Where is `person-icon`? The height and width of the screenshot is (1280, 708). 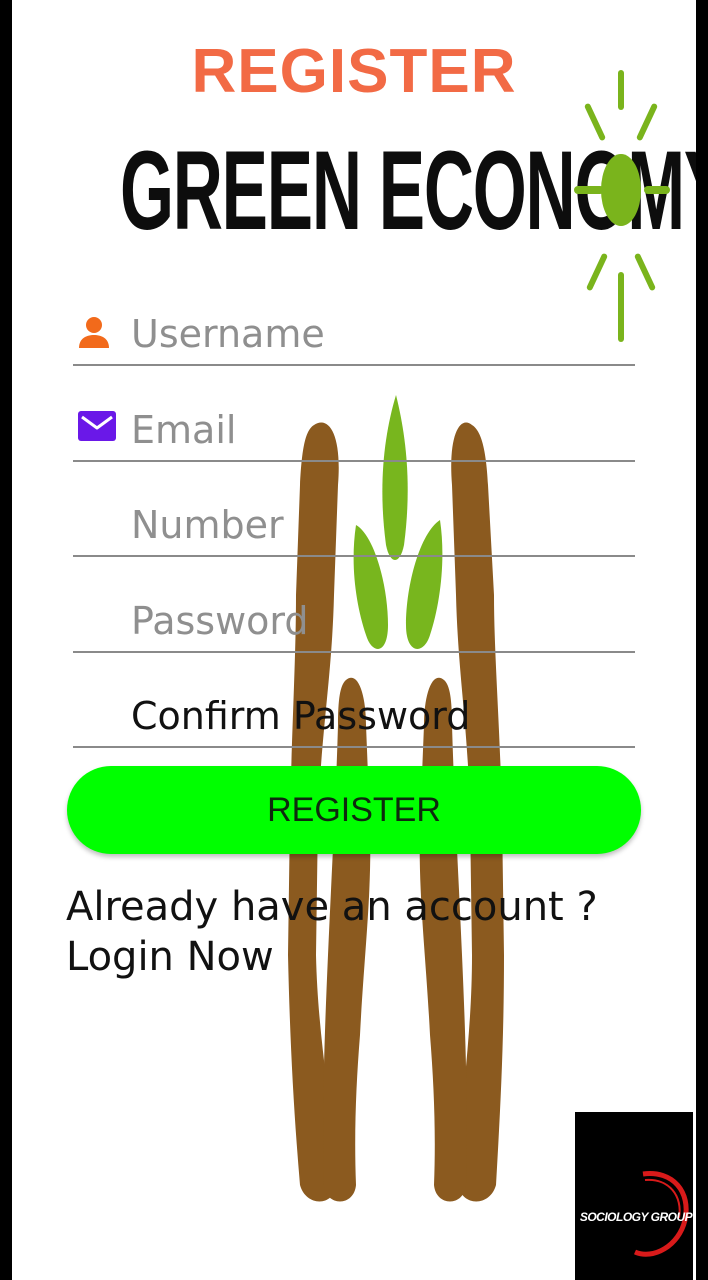
person-icon is located at coordinates (94, 332).